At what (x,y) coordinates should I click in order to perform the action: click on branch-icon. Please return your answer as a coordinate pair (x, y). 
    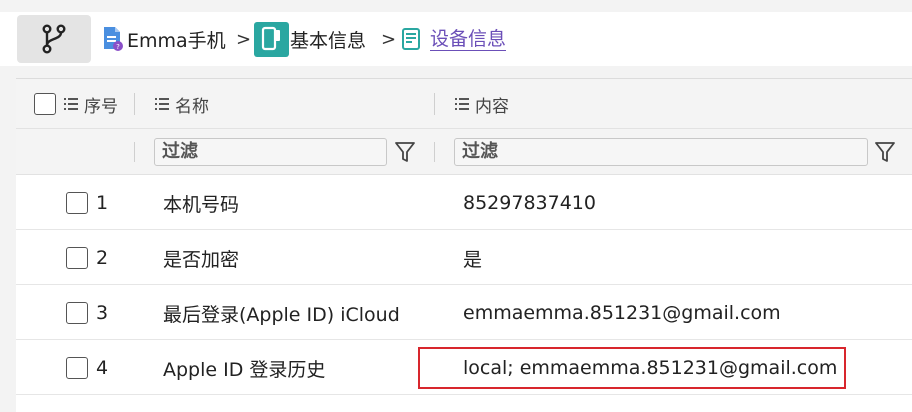
    Looking at the image, I should click on (54, 39).